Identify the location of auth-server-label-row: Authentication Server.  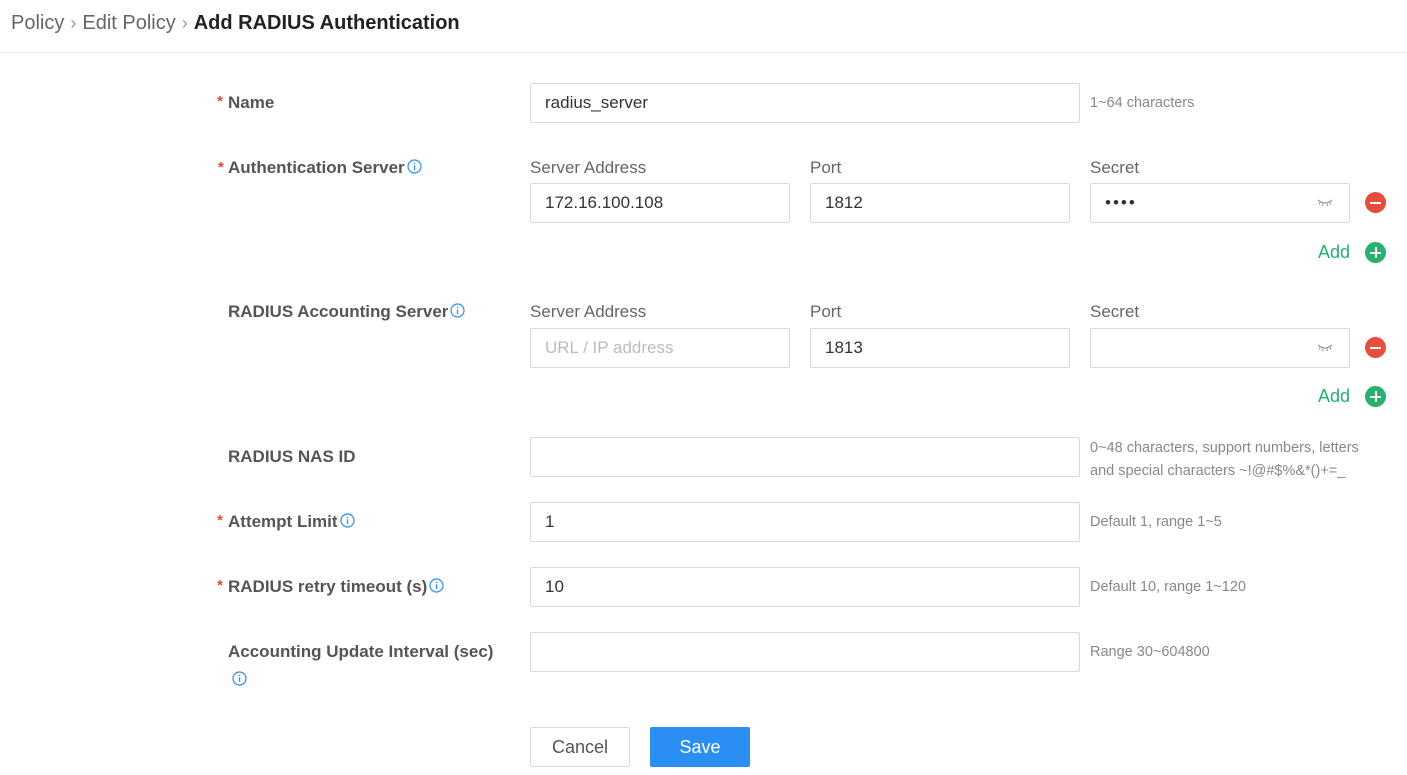
(325, 168).